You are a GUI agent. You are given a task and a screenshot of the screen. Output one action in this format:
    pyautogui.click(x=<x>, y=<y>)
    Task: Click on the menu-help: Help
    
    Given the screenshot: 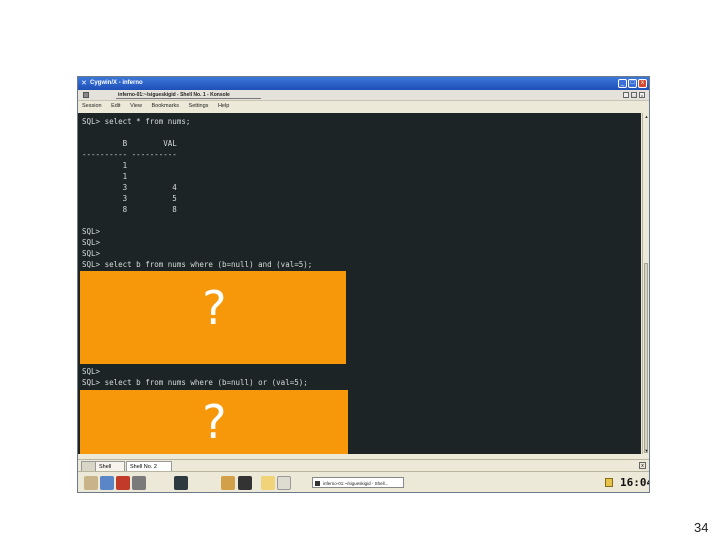 What is the action you would take?
    pyautogui.click(x=223, y=106)
    